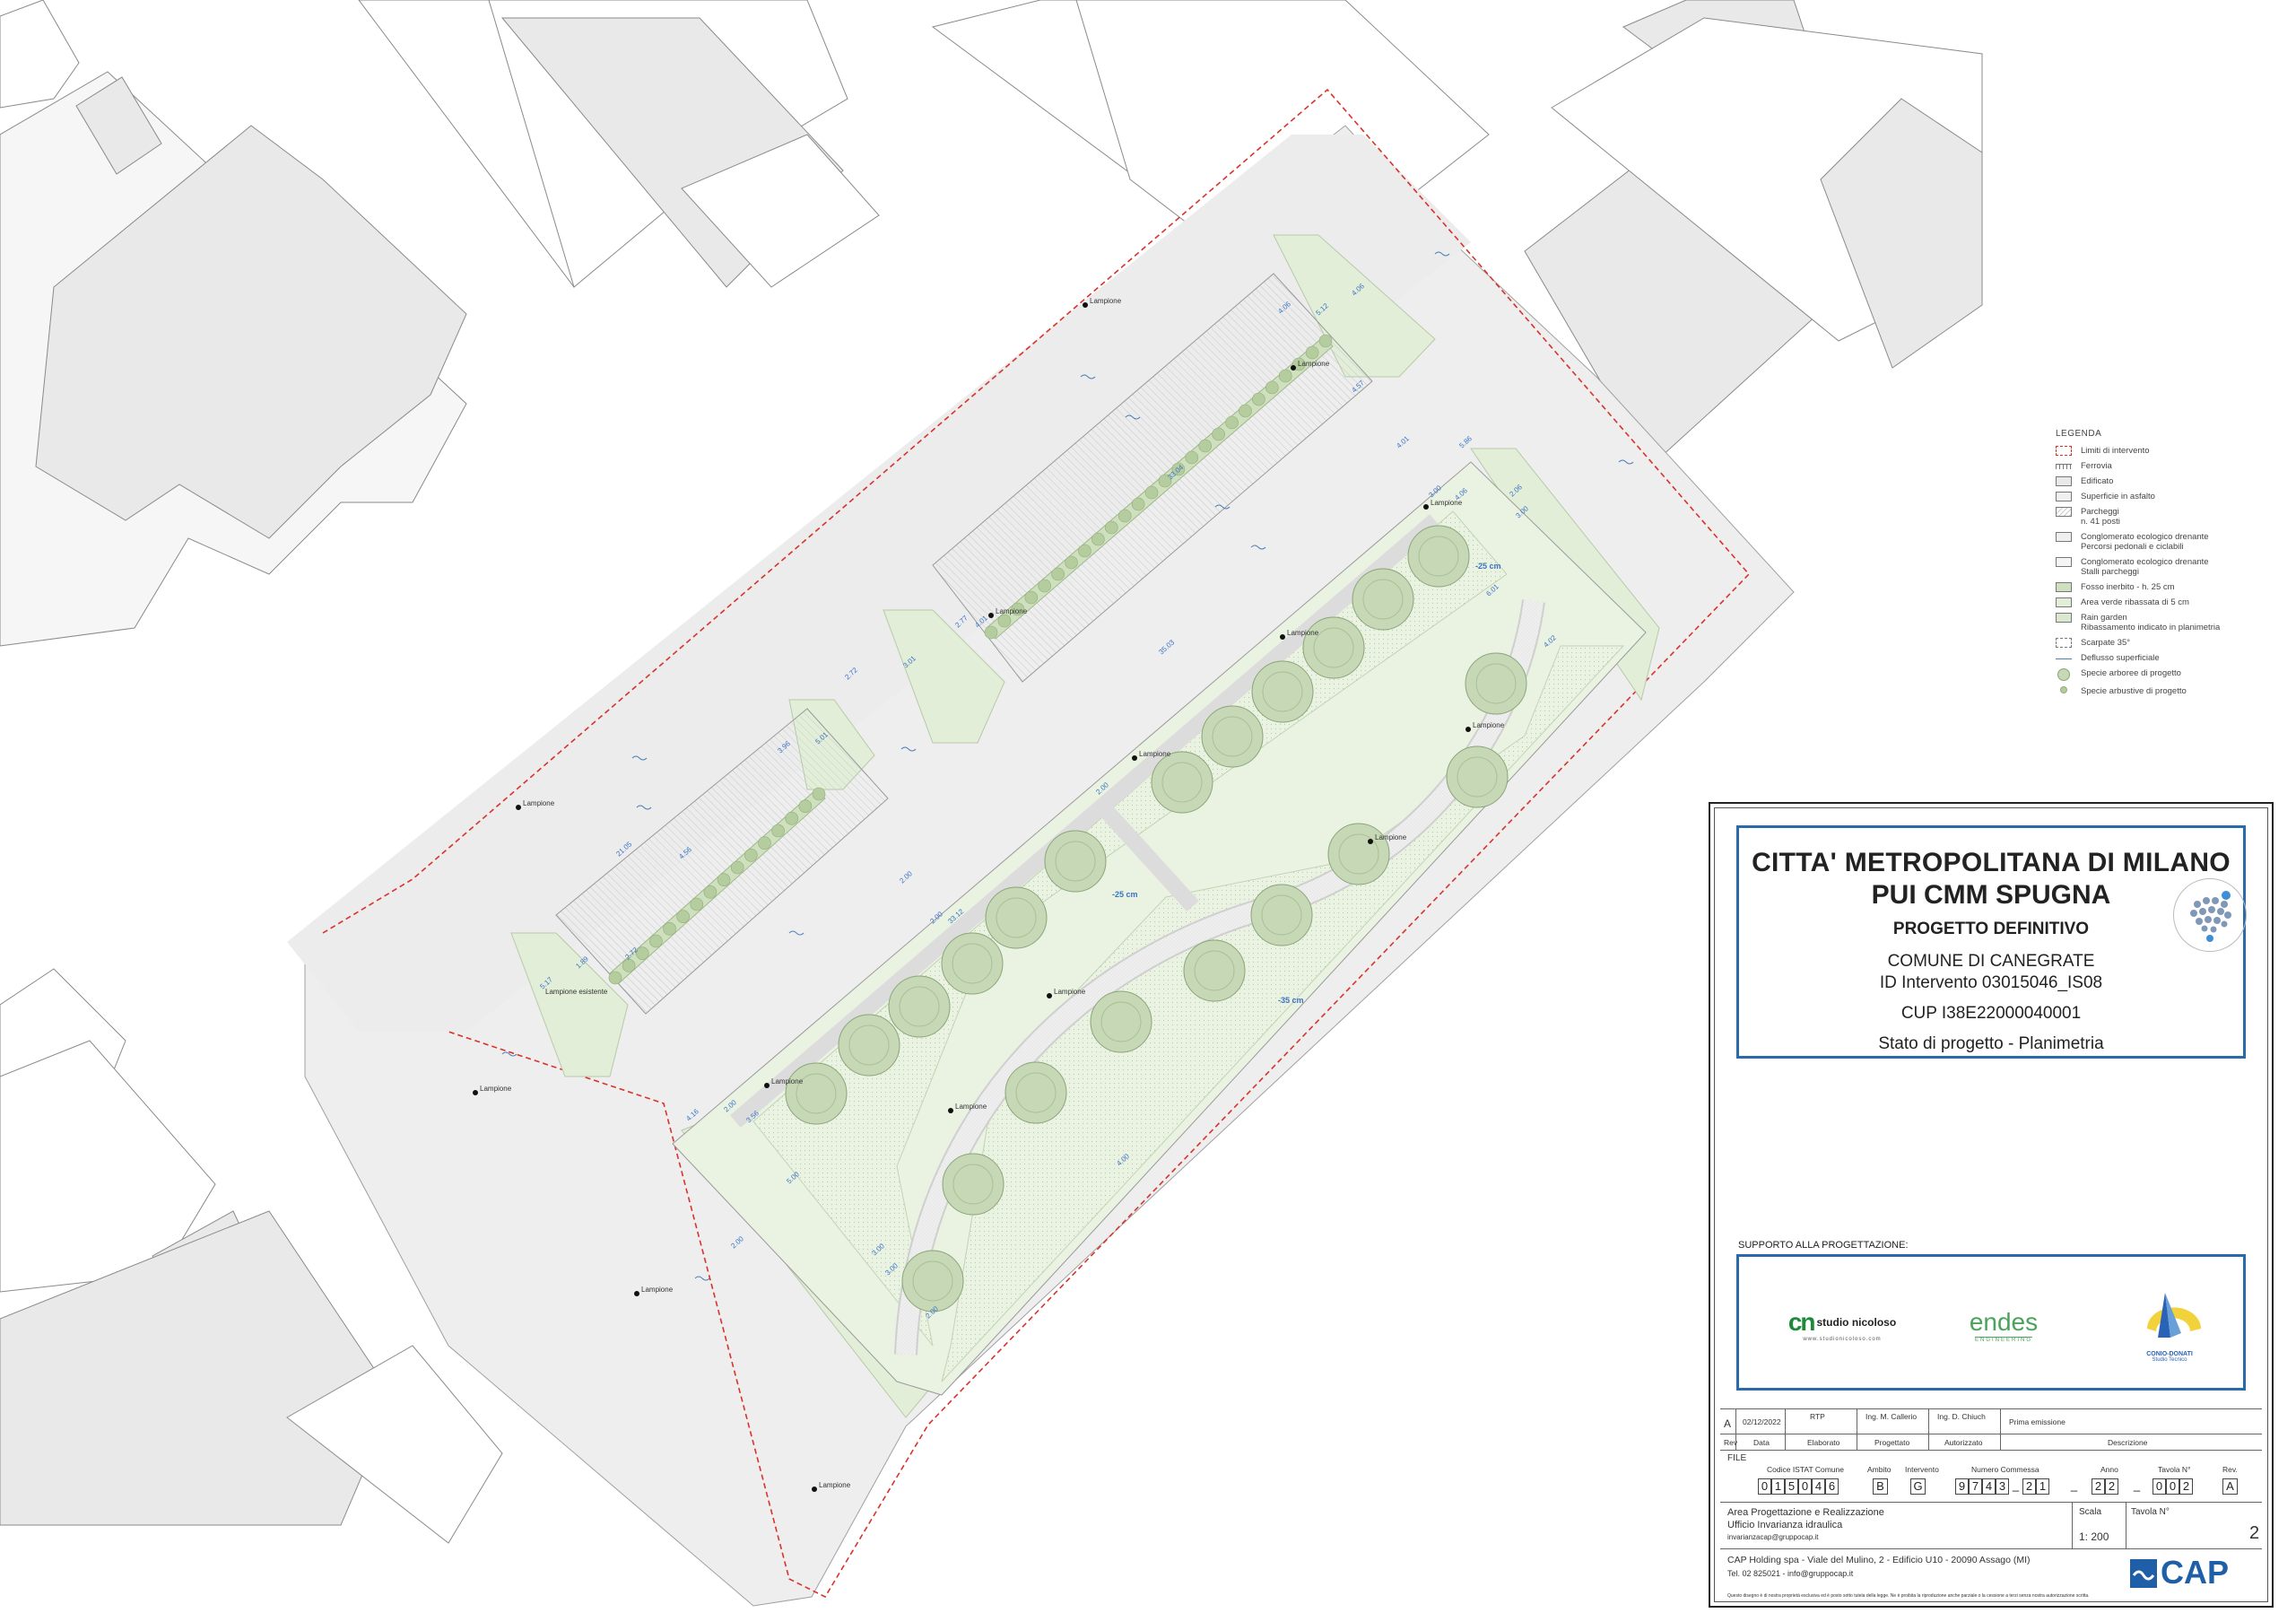 This screenshot has height=1613, width=2296. Describe the element at coordinates (2150, 1512) in the screenshot. I see `table-label: Tavola N°` at that location.